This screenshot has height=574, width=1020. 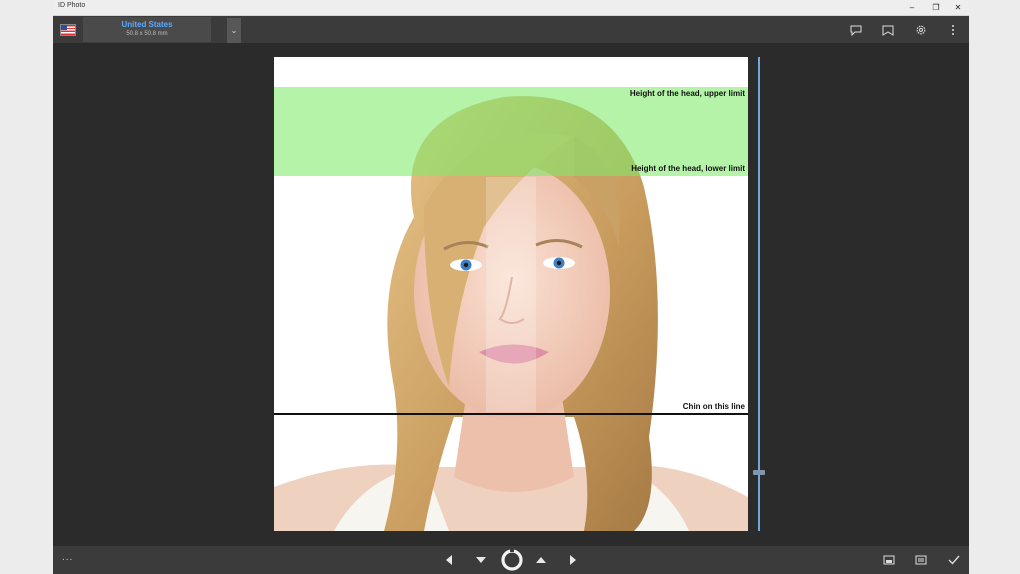 What do you see at coordinates (954, 560) in the screenshot?
I see `checkmark-icon` at bounding box center [954, 560].